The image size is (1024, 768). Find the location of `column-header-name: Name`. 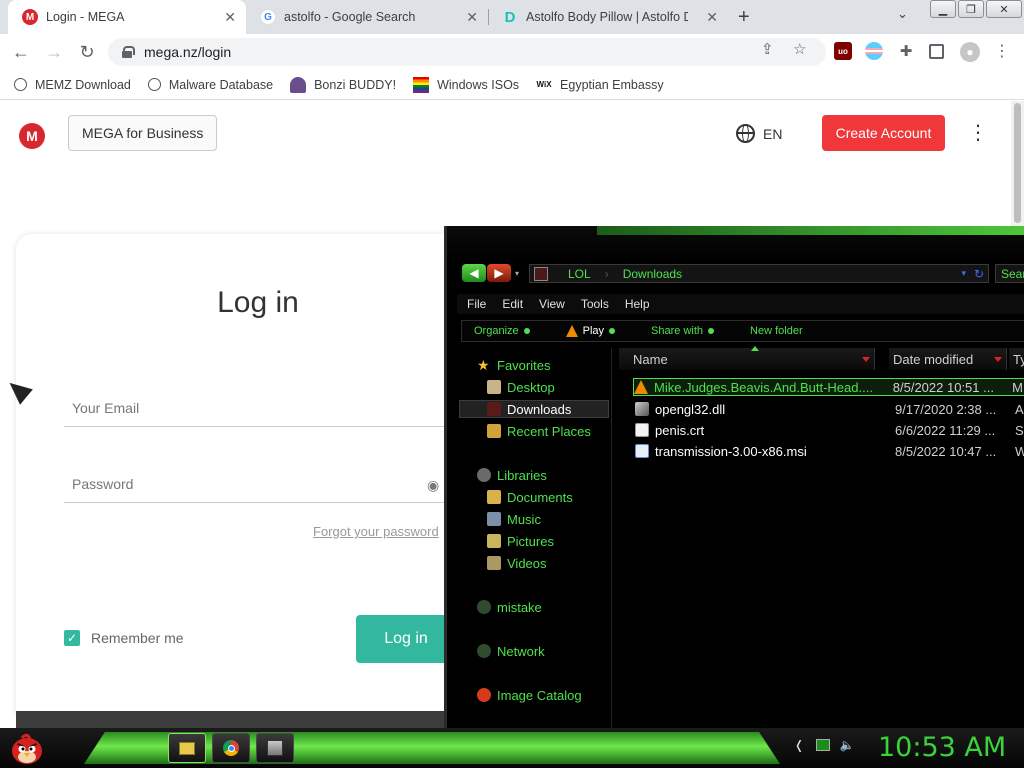

column-header-name: Name is located at coordinates (747, 359).